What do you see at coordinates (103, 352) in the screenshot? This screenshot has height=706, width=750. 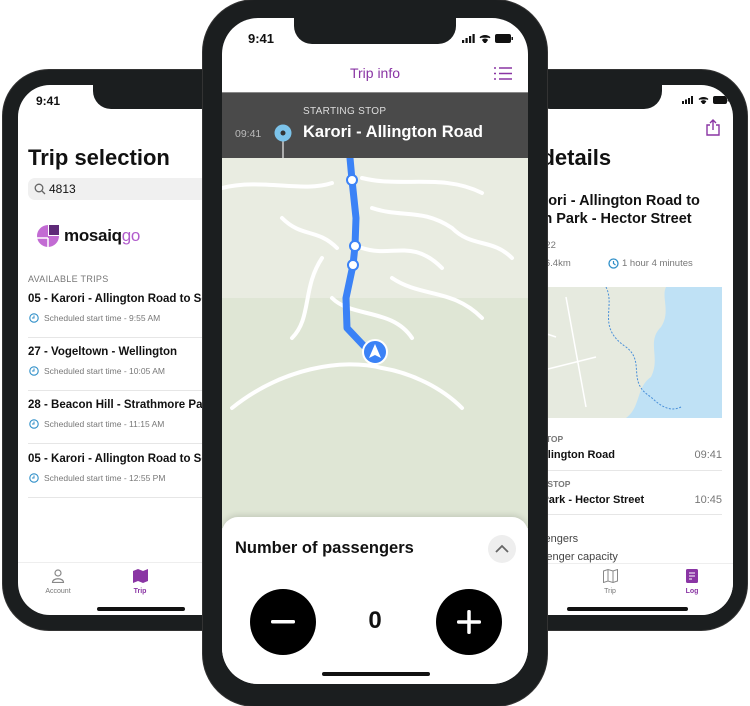 I see `trip-name: 27 - Vogeltown - Wellington` at bounding box center [103, 352].